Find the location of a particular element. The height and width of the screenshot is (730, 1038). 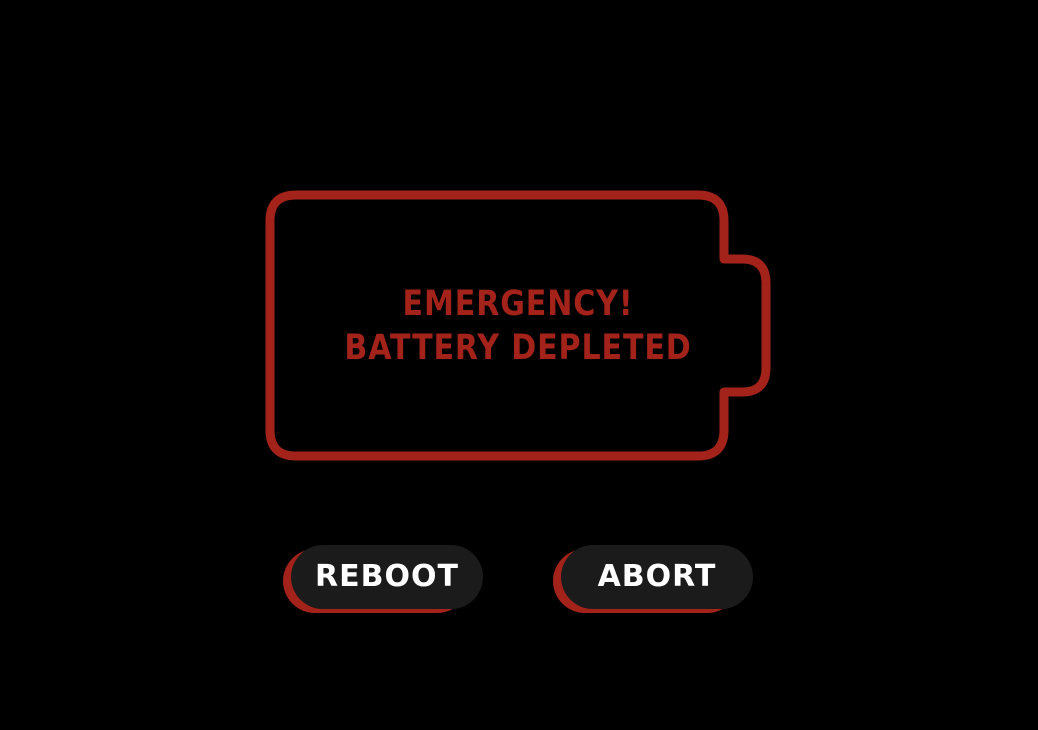

alert-title: EMERGENCY! is located at coordinates (518, 304).